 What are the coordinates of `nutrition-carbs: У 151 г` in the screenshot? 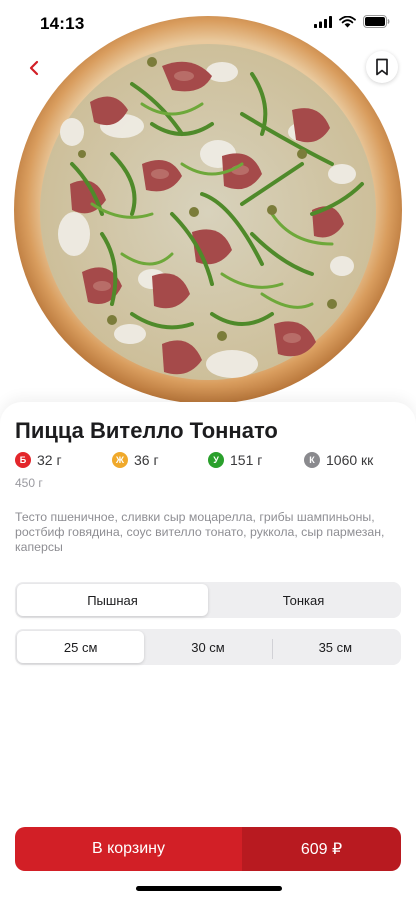 It's located at (235, 460).